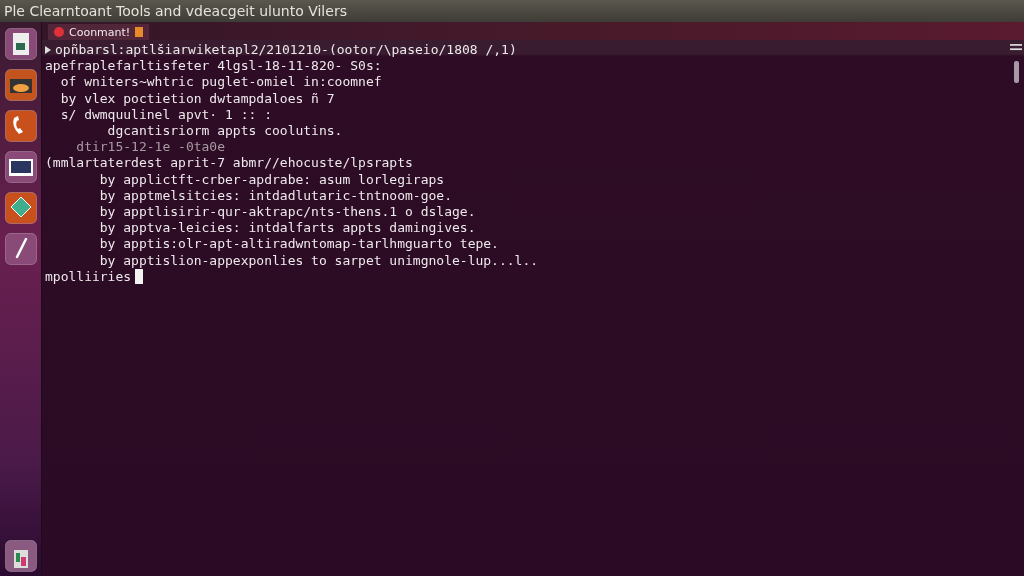 This screenshot has height=576, width=1024. Describe the element at coordinates (165, 114) in the screenshot. I see `output-line: s/ dwmquulinel apvt· 1 :: :` at that location.